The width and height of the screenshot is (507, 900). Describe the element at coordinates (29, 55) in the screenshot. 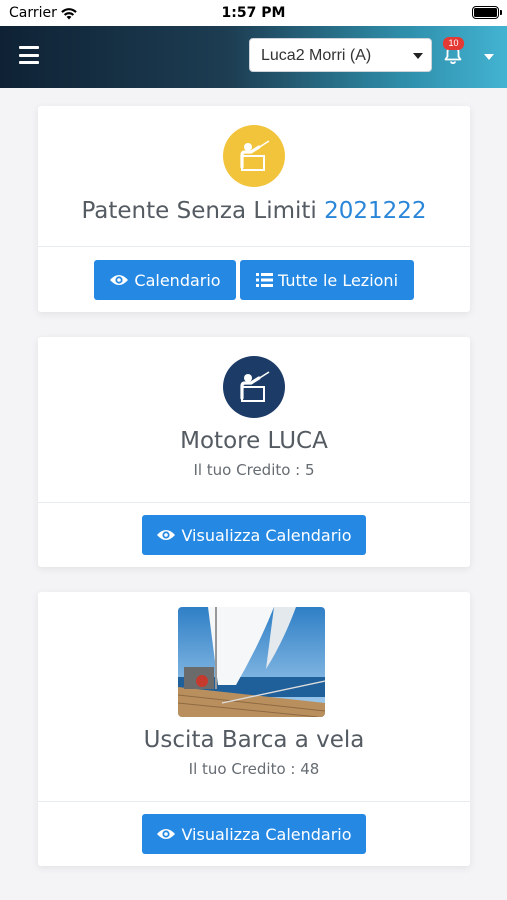

I see `menu-icon` at that location.